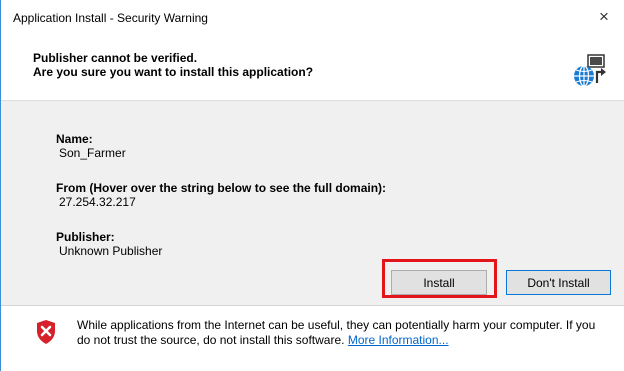  What do you see at coordinates (46, 332) in the screenshot?
I see `shield-x-icon` at bounding box center [46, 332].